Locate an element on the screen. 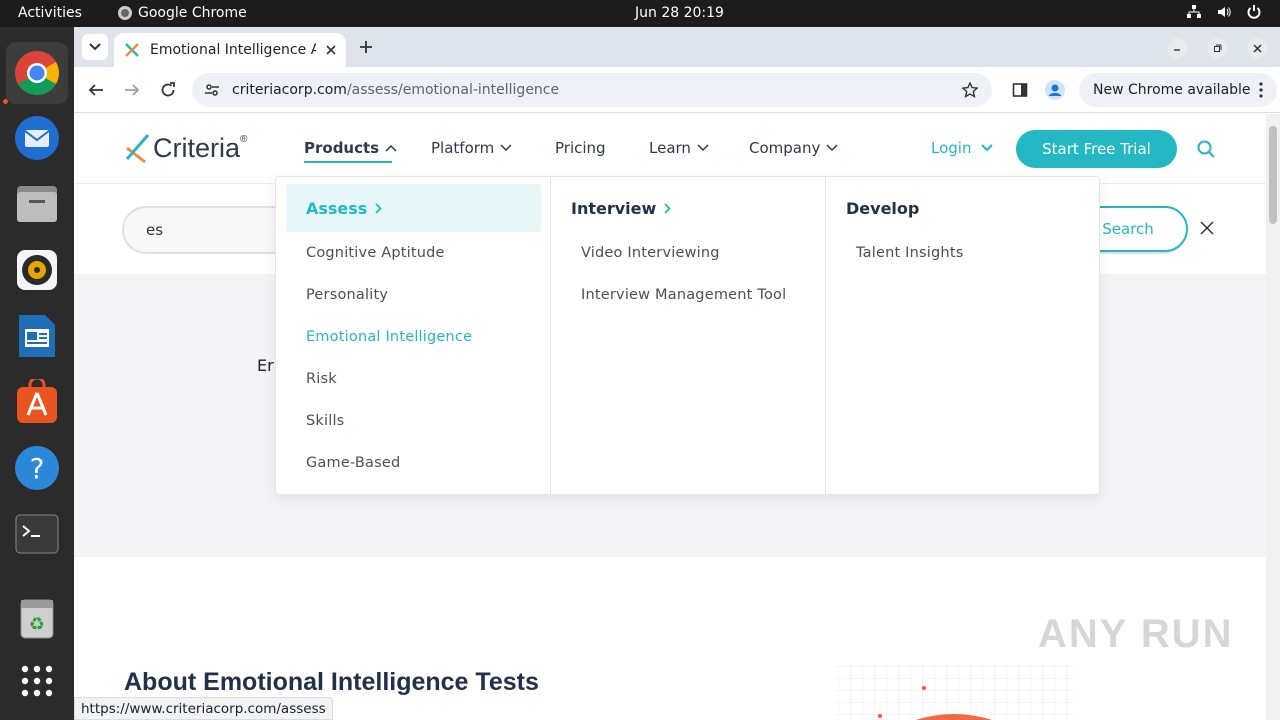 The width and height of the screenshot is (1280, 720). app-menu: Google Chrome is located at coordinates (182, 13).